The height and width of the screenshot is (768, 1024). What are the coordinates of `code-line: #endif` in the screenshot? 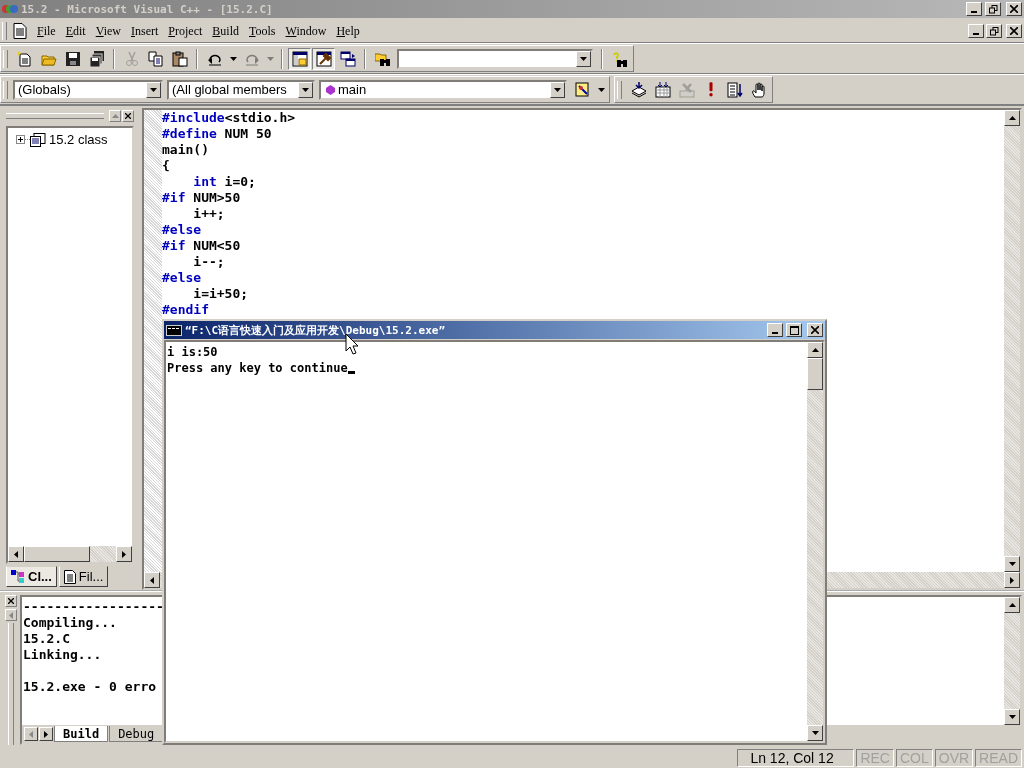 It's located at (185, 310).